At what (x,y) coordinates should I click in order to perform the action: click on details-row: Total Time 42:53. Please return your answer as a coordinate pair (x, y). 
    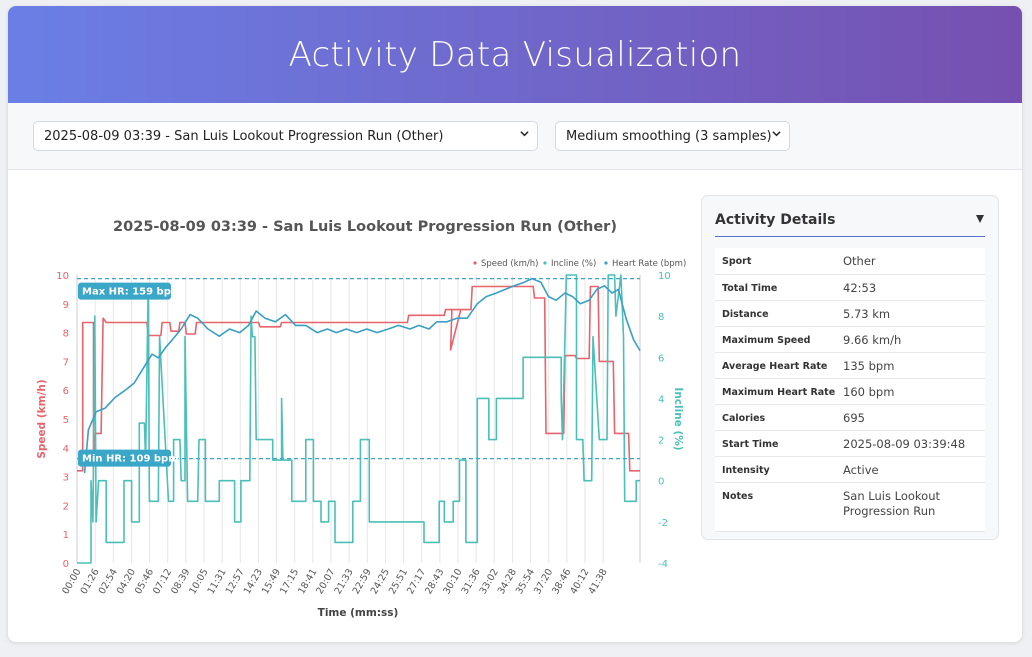
    Looking at the image, I should click on (850, 287).